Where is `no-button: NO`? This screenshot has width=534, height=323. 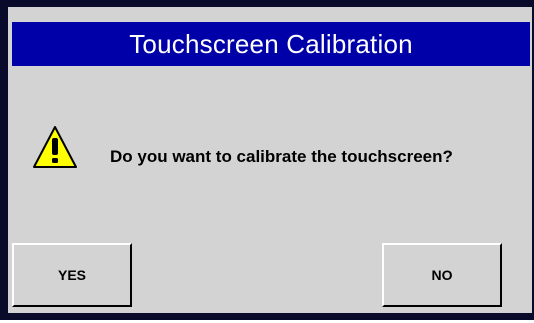
no-button: NO is located at coordinates (442, 275).